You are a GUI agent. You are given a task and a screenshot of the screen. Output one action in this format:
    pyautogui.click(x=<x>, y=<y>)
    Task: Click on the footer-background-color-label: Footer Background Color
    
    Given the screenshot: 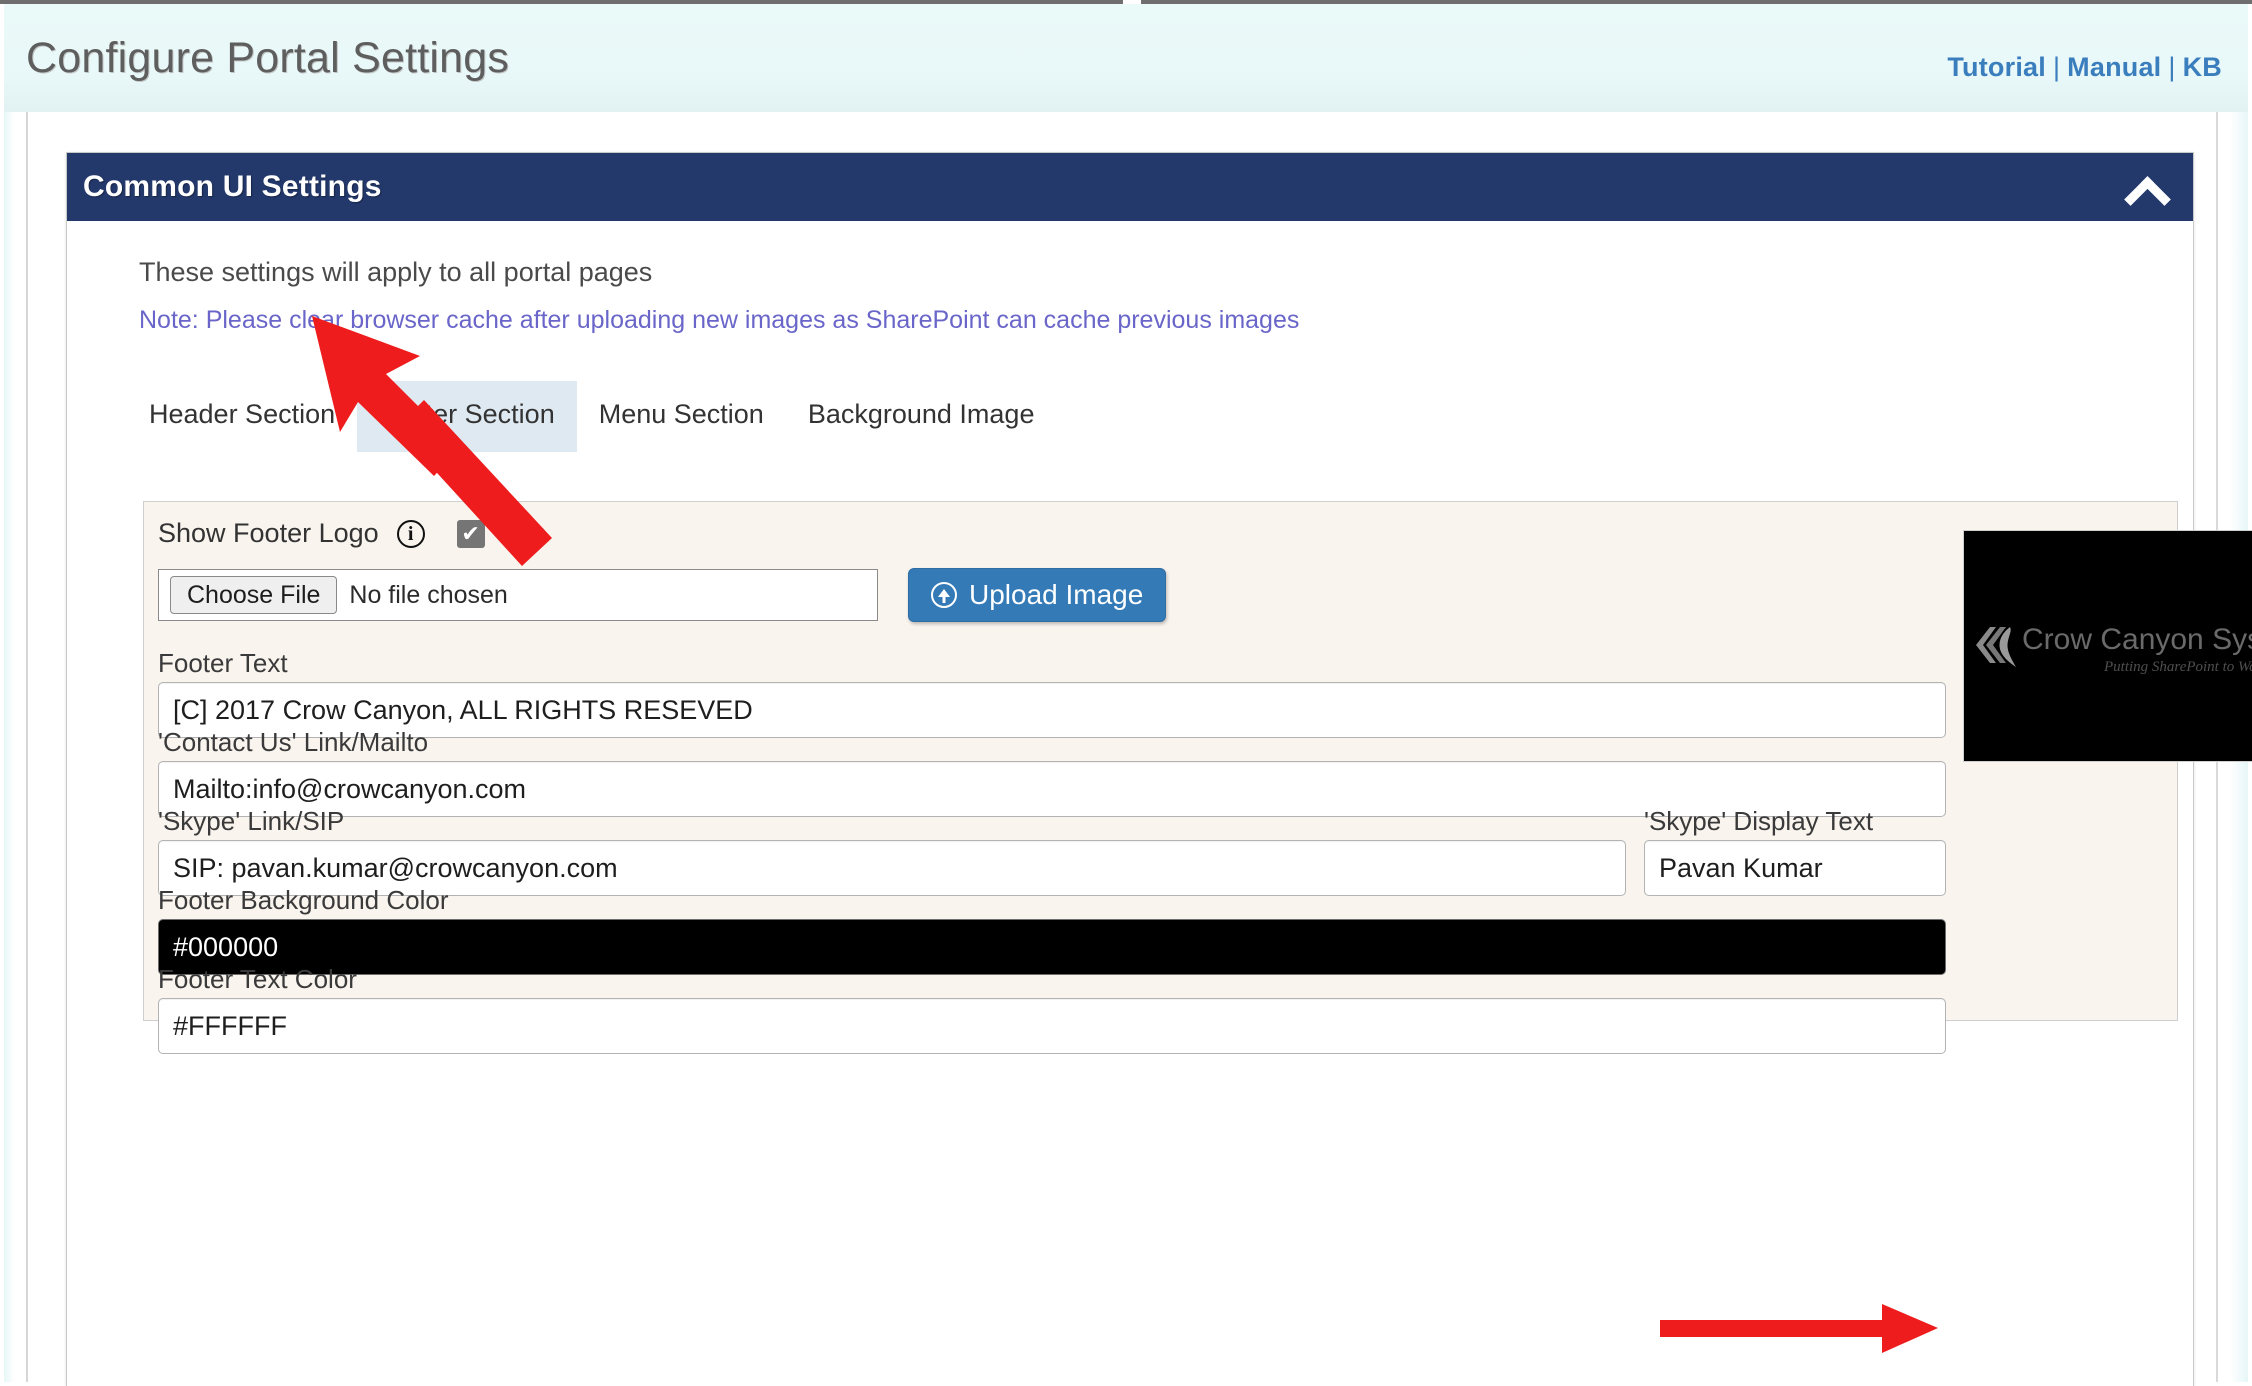 What is the action you would take?
    pyautogui.click(x=303, y=900)
    